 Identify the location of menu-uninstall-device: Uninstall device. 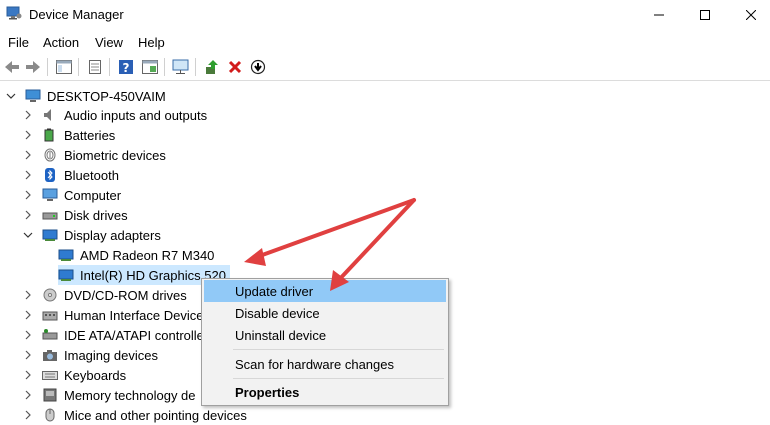
(325, 335).